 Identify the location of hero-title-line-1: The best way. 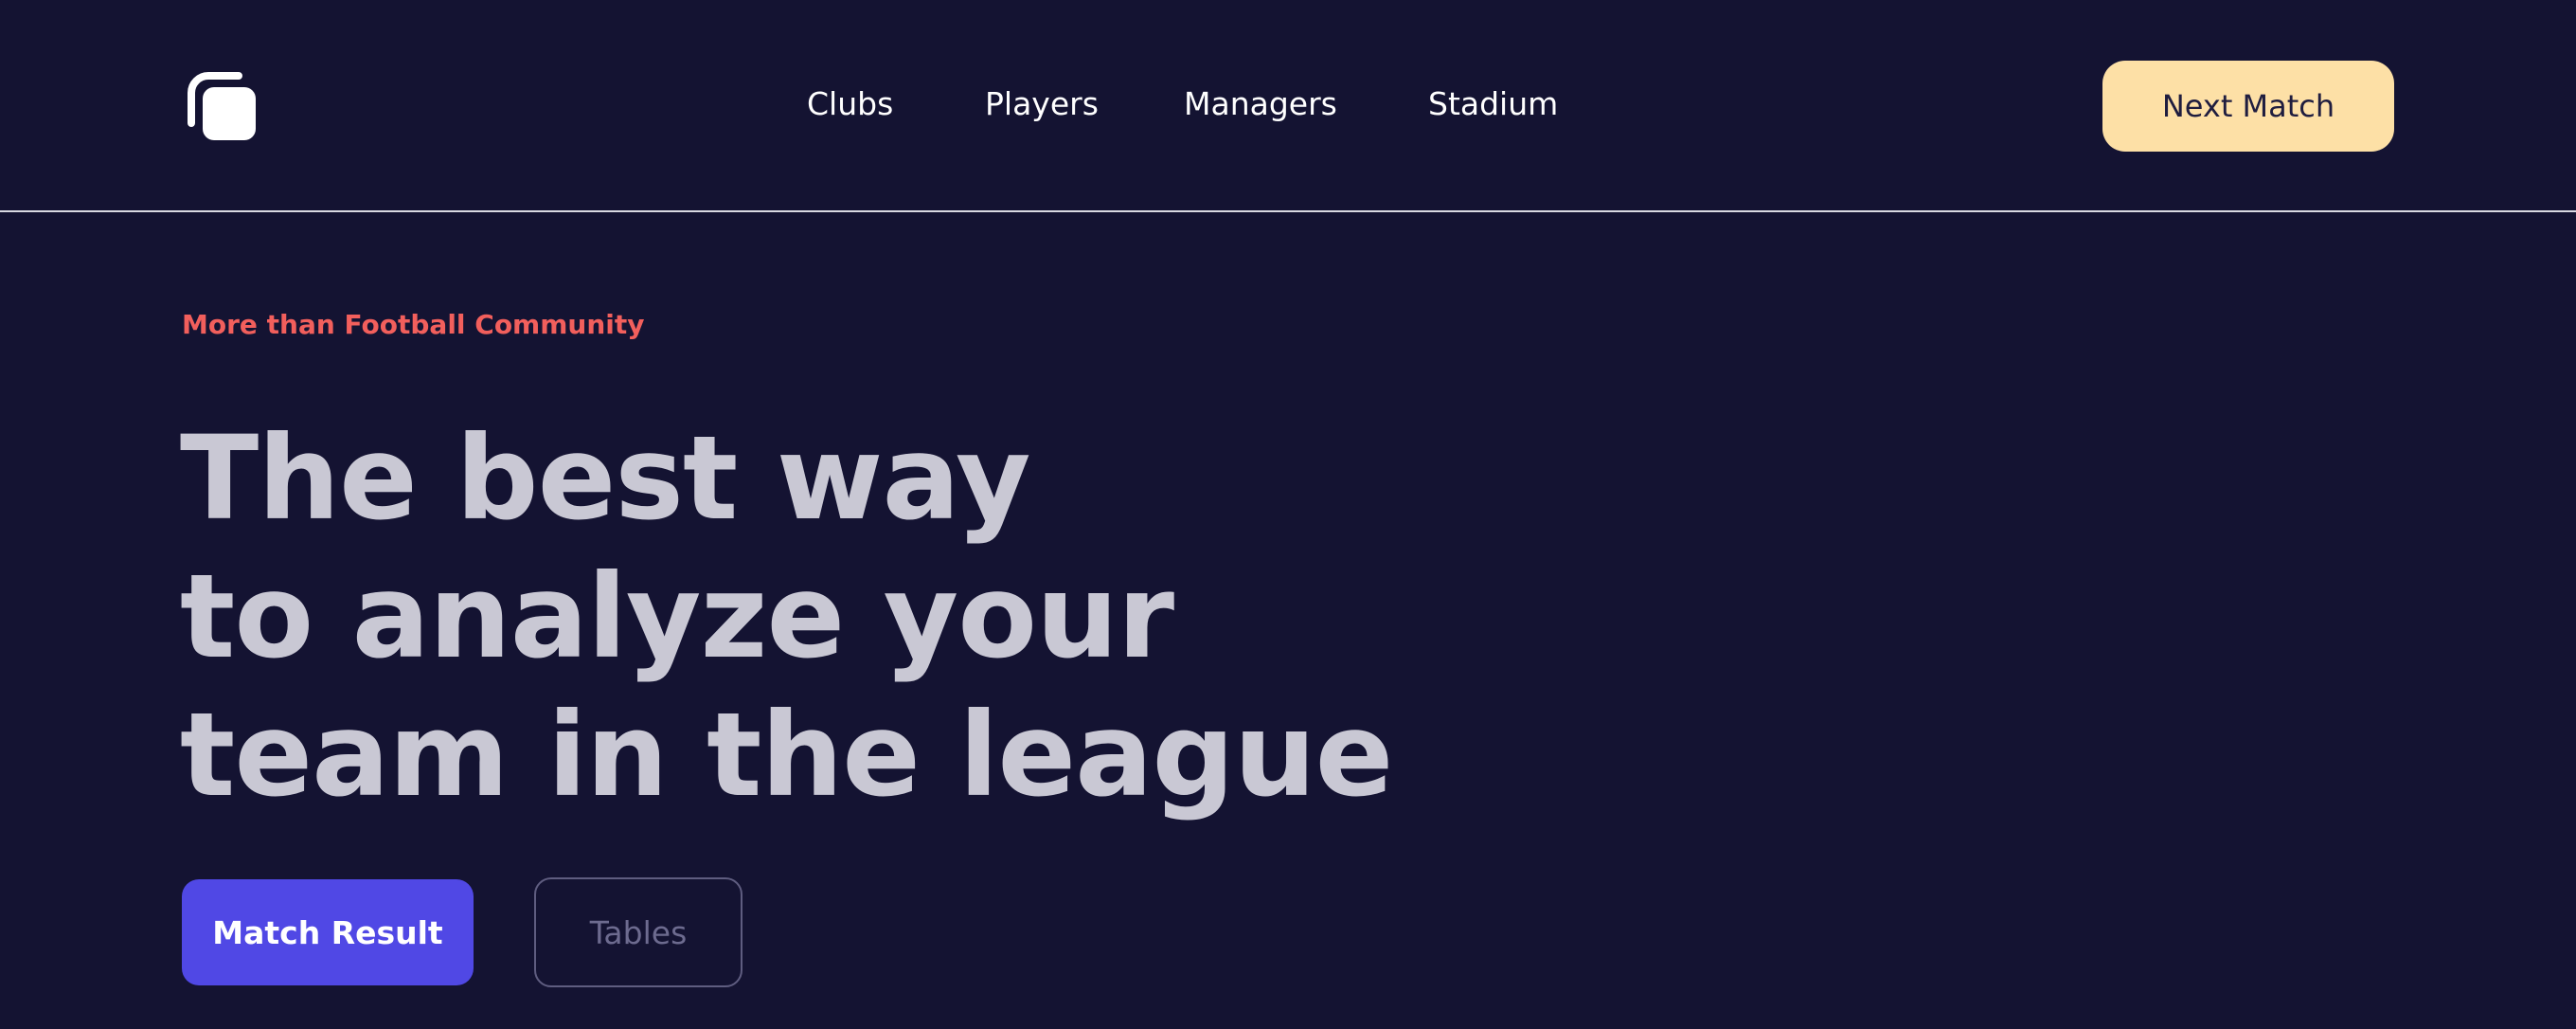
(605, 478).